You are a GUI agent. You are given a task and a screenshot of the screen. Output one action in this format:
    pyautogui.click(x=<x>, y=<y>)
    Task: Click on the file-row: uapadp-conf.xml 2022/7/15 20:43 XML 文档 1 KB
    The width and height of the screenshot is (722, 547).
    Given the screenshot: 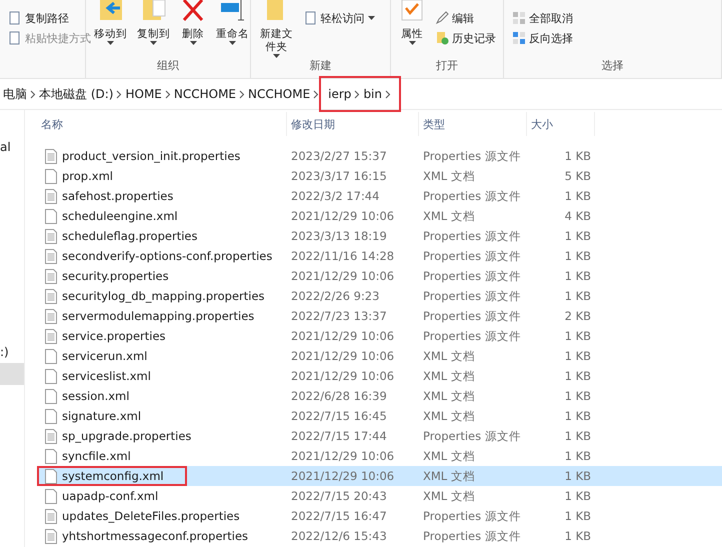 What is the action you would take?
    pyautogui.click(x=379, y=496)
    